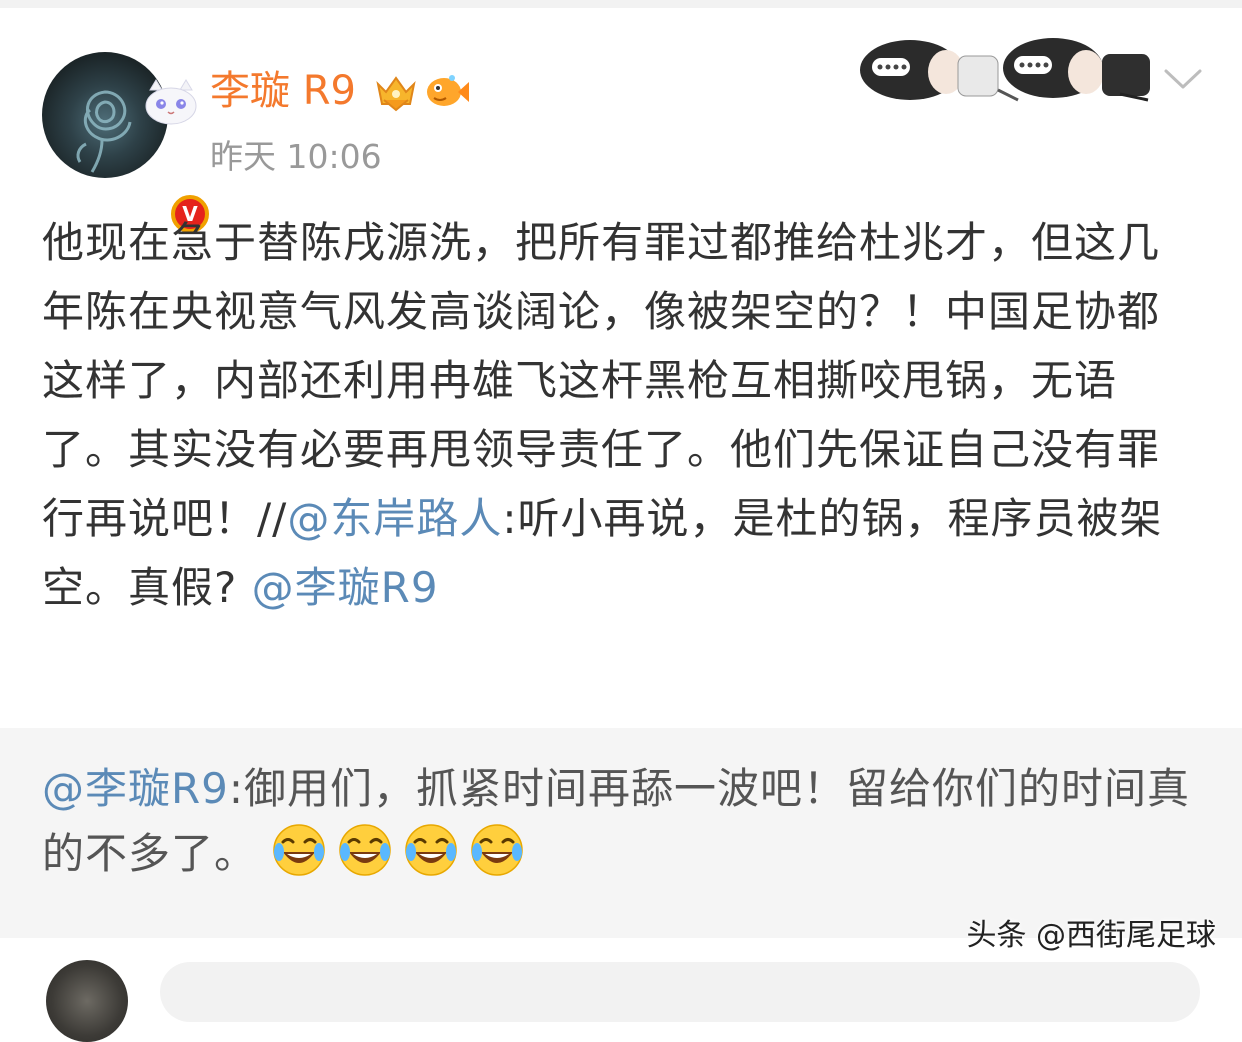  Describe the element at coordinates (680, 992) in the screenshot. I see `next-post-preview` at that location.